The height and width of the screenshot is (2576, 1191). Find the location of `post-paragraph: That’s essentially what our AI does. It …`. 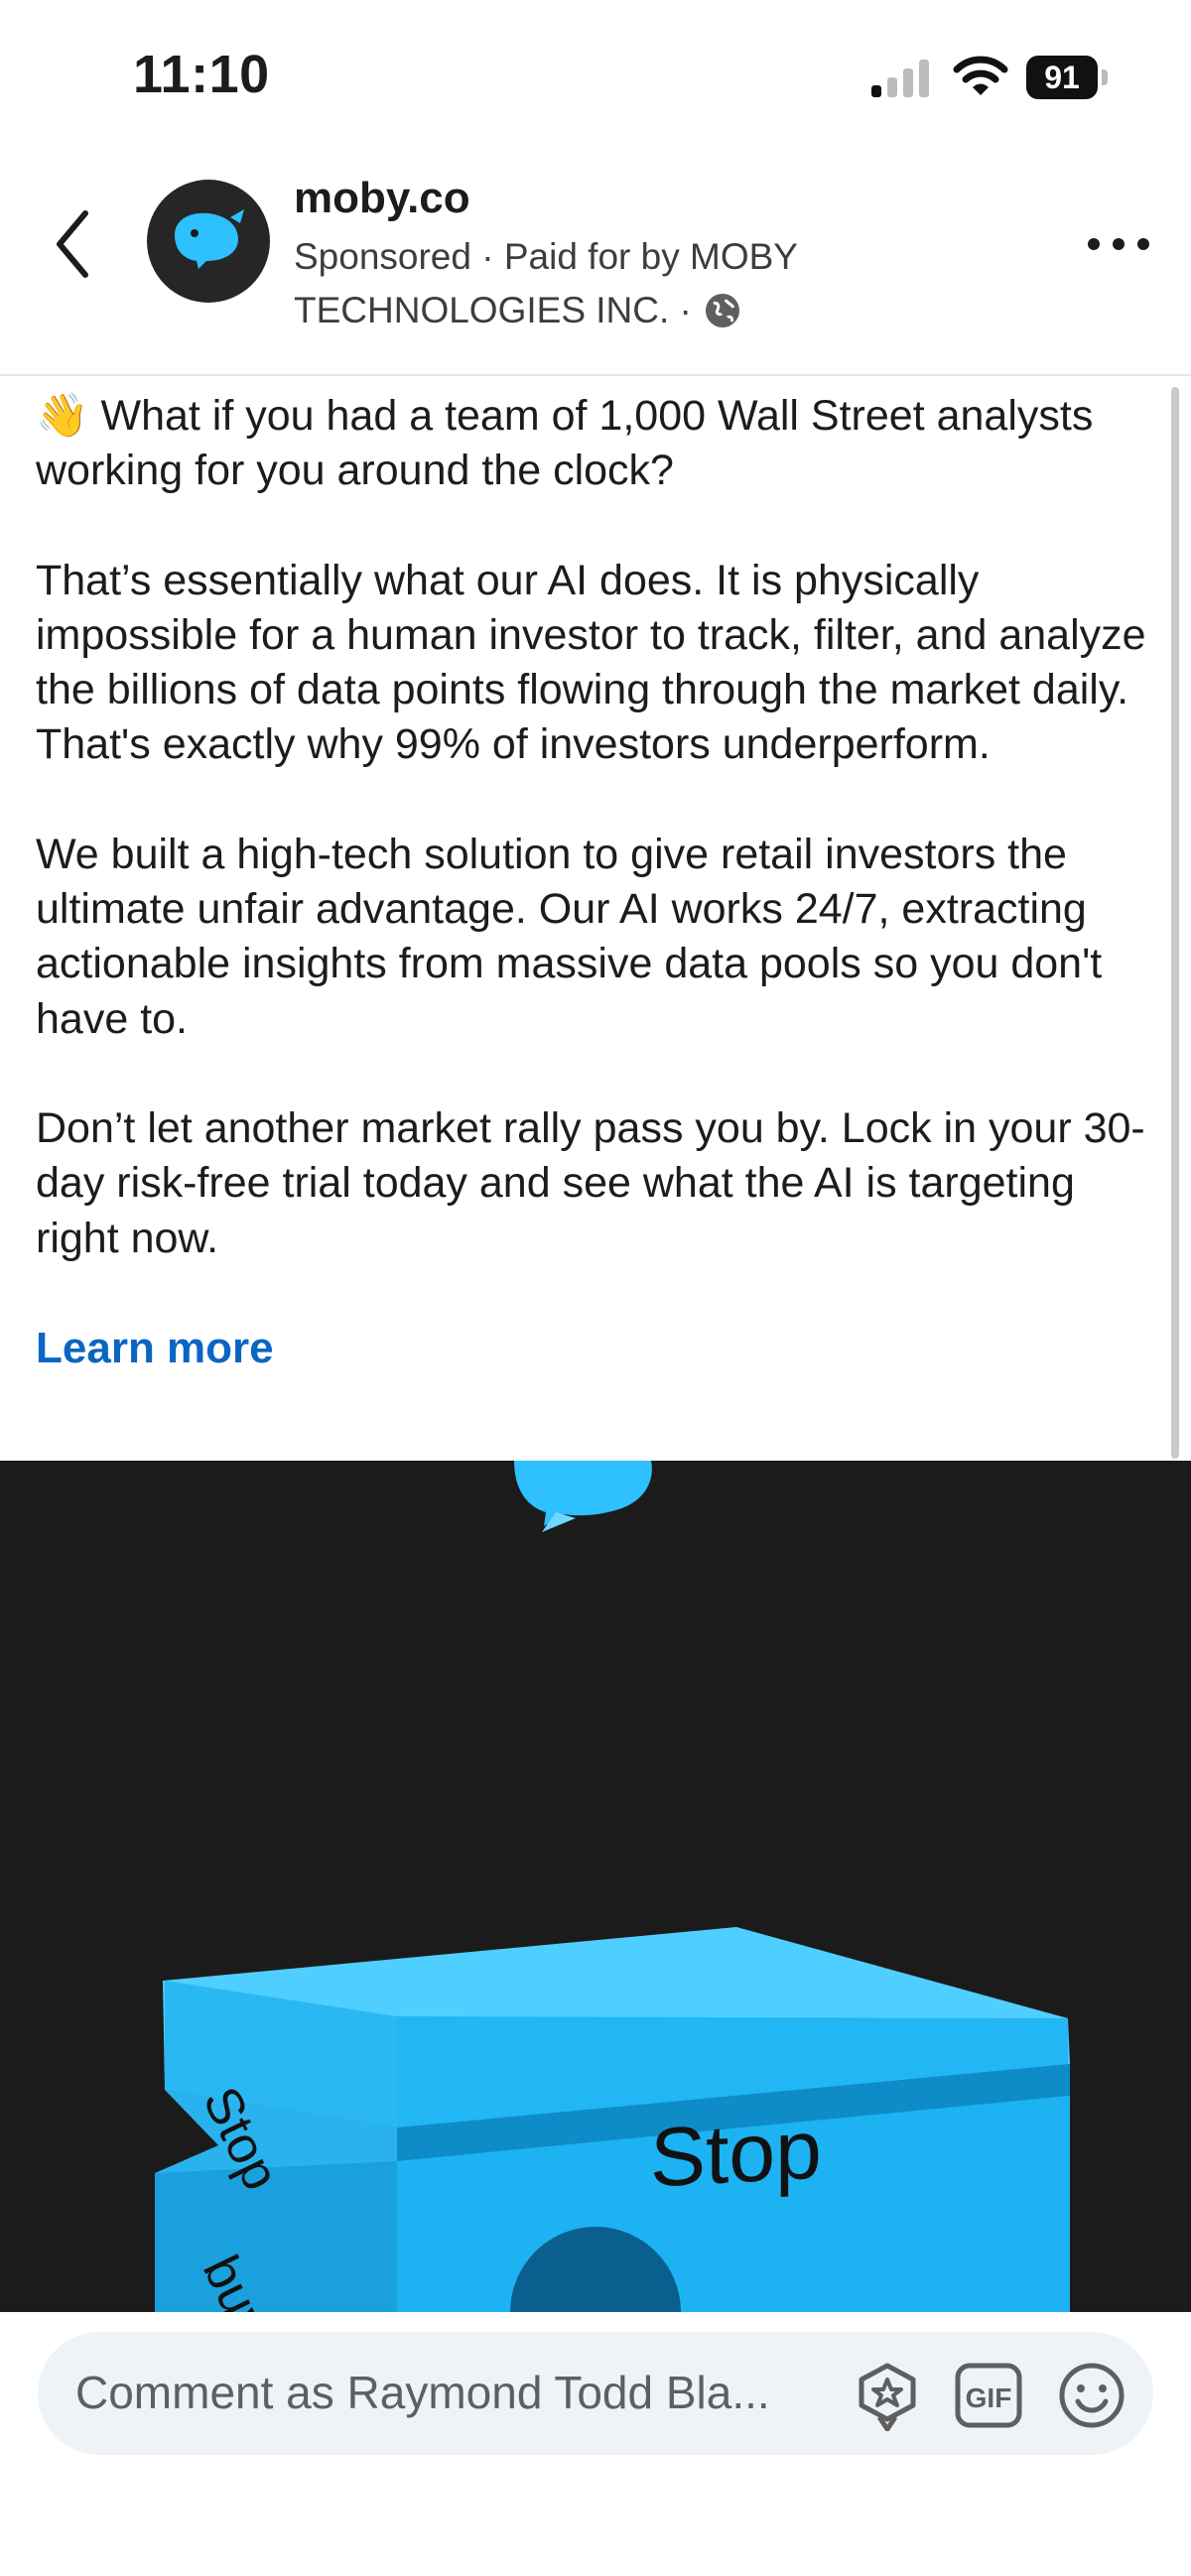

post-paragraph: That’s essentially what our AI does. It … is located at coordinates (591, 663).